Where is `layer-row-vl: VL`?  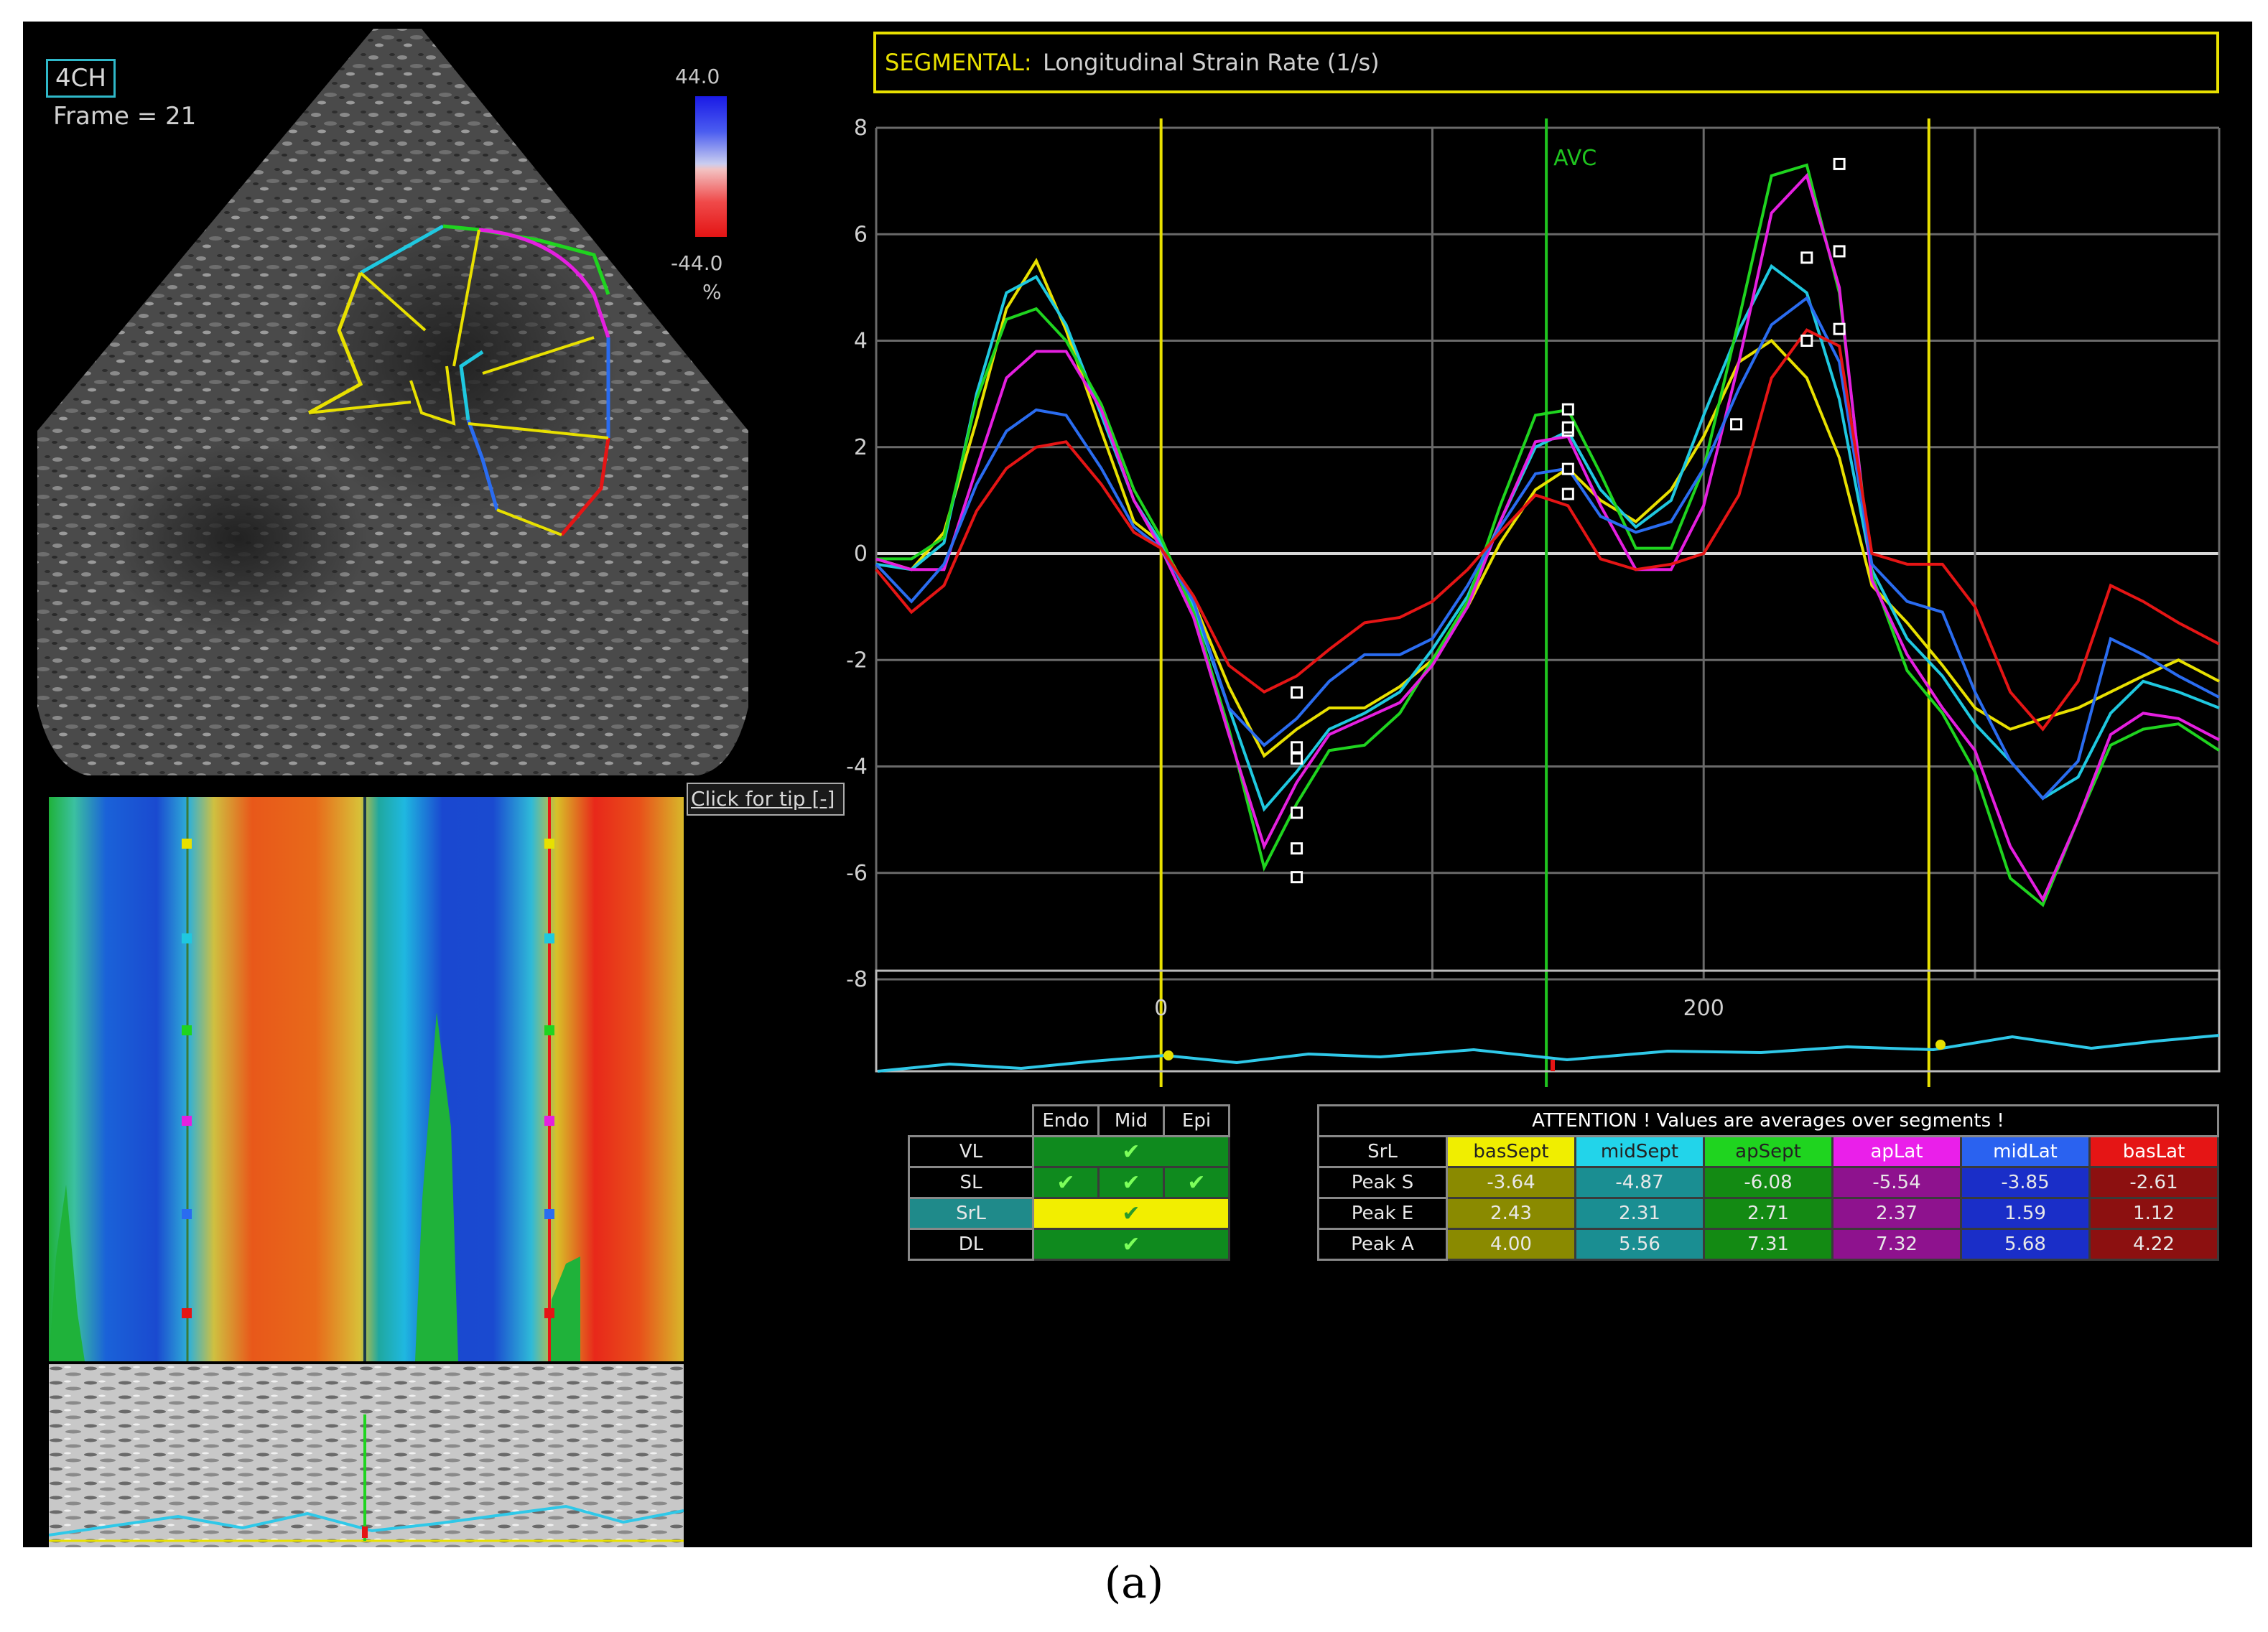 layer-row-vl: VL is located at coordinates (971, 1151).